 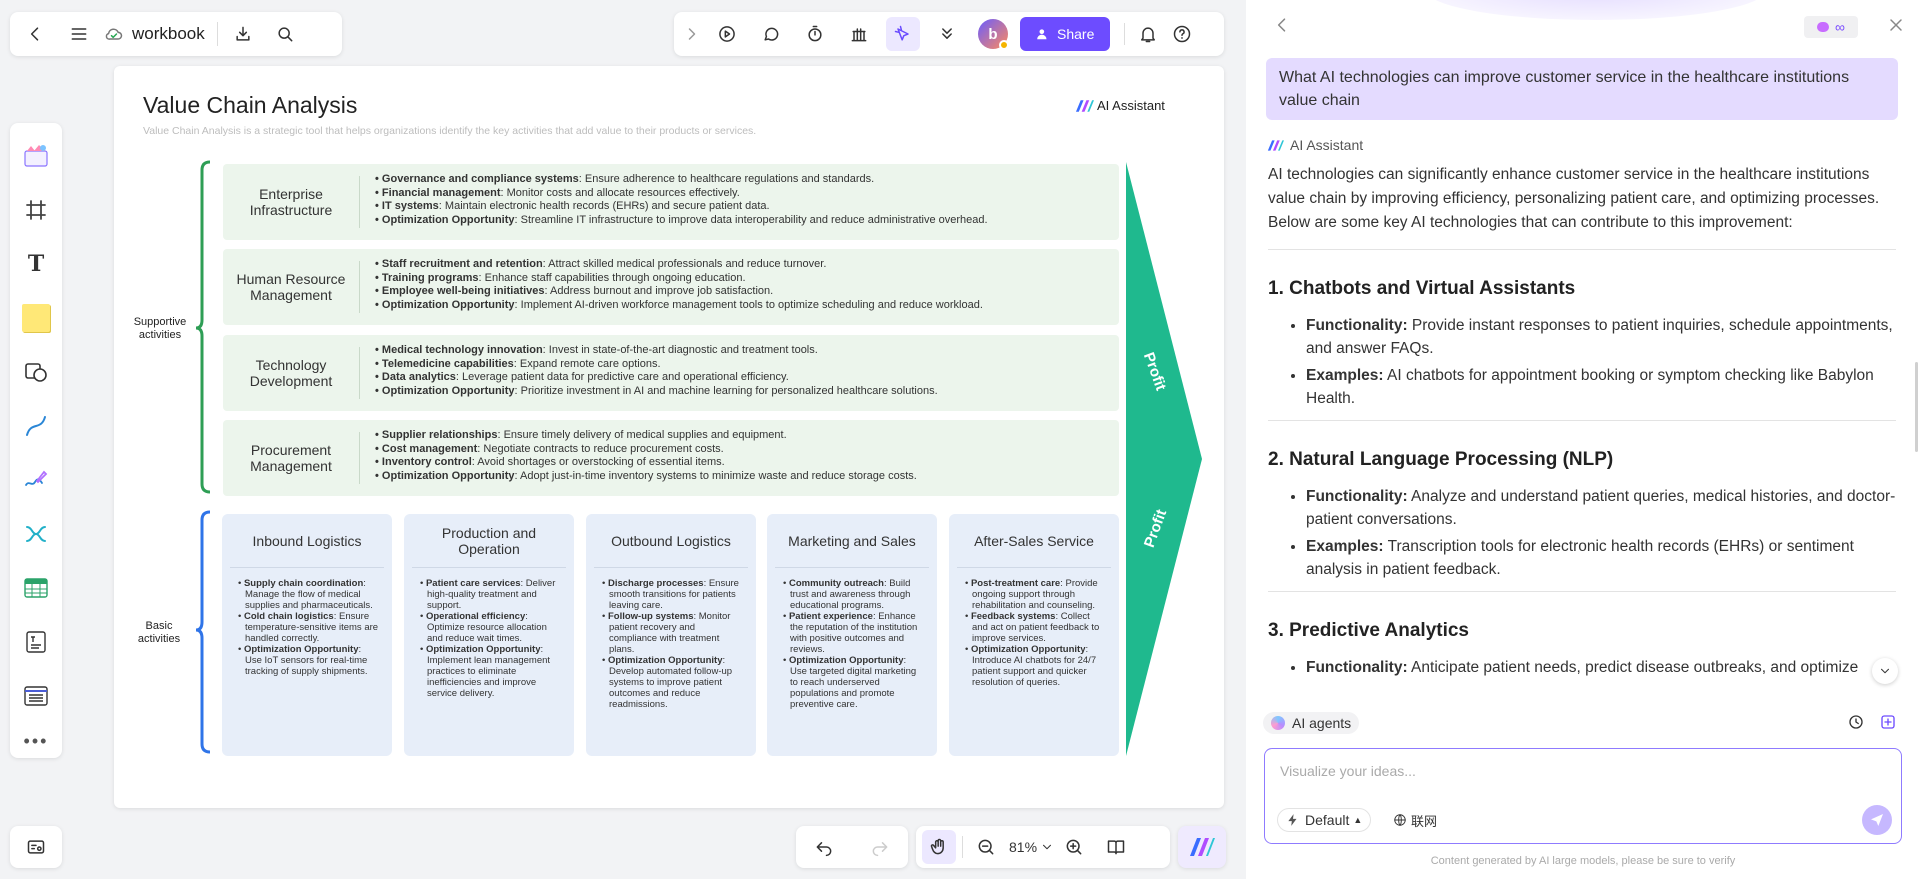 I want to click on document-tool, so click(x=36, y=642).